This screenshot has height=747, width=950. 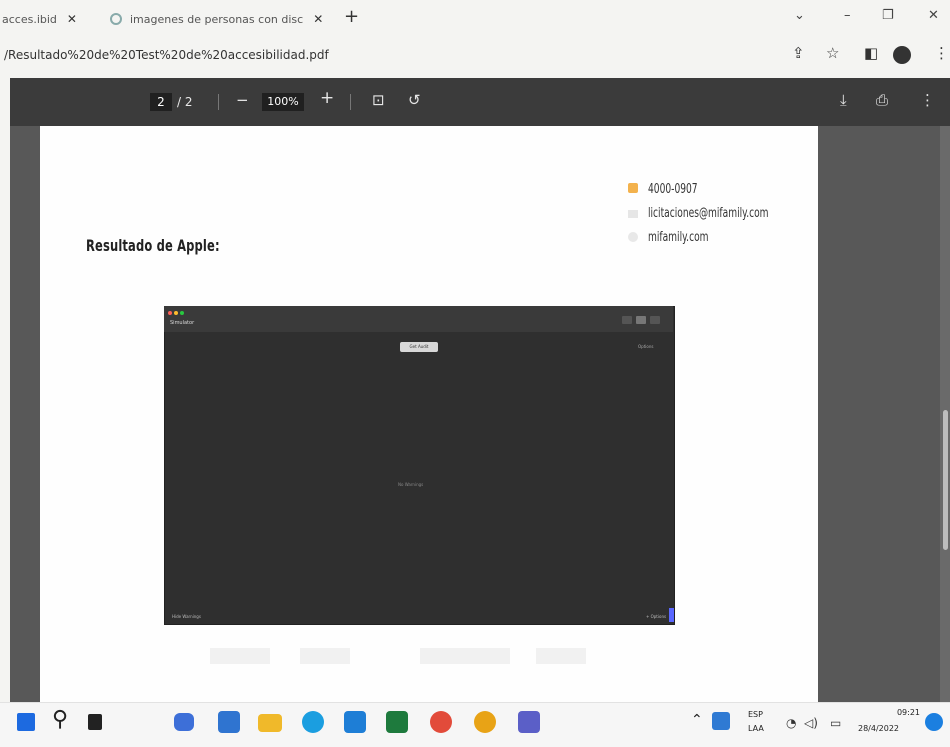 What do you see at coordinates (161, 102) in the screenshot?
I see `page-number-input: 2` at bounding box center [161, 102].